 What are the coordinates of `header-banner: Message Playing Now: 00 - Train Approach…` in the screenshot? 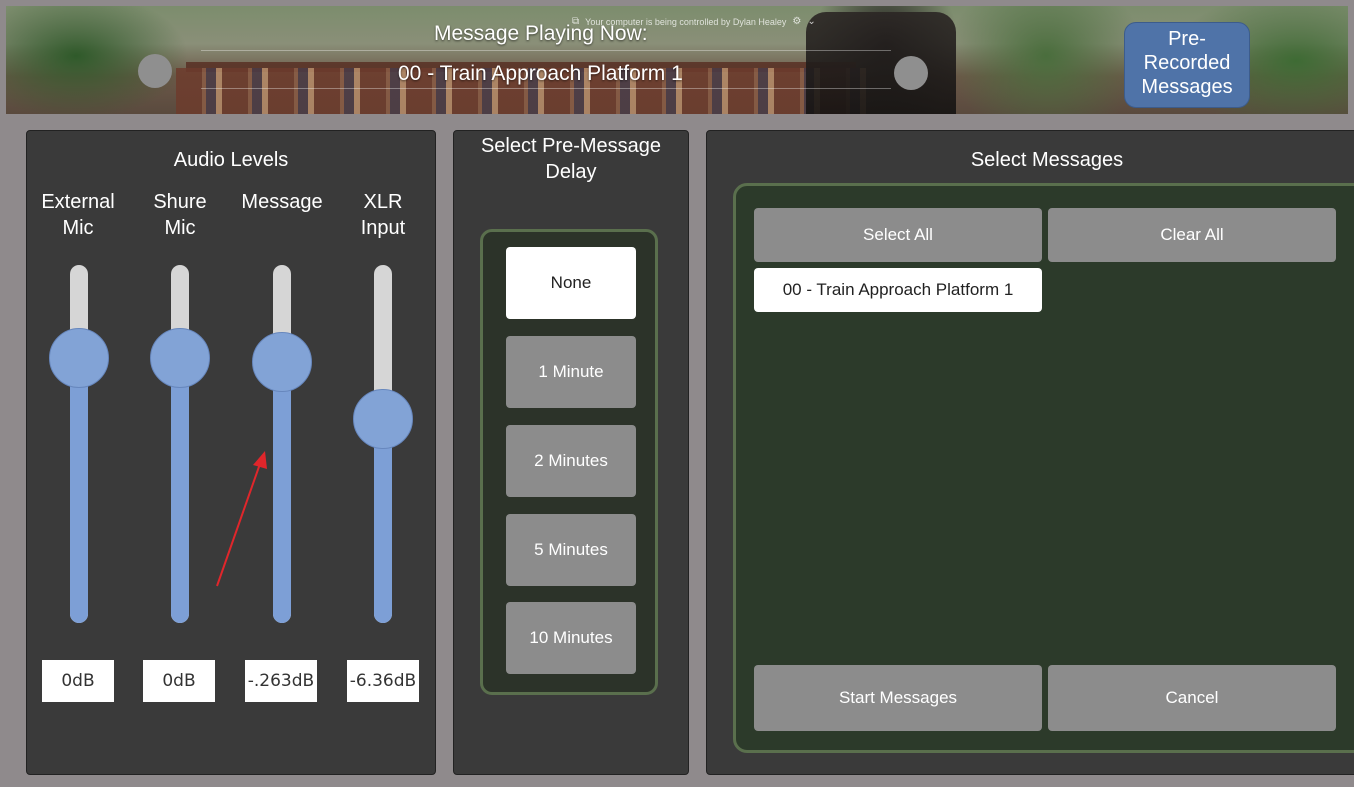 It's located at (677, 60).